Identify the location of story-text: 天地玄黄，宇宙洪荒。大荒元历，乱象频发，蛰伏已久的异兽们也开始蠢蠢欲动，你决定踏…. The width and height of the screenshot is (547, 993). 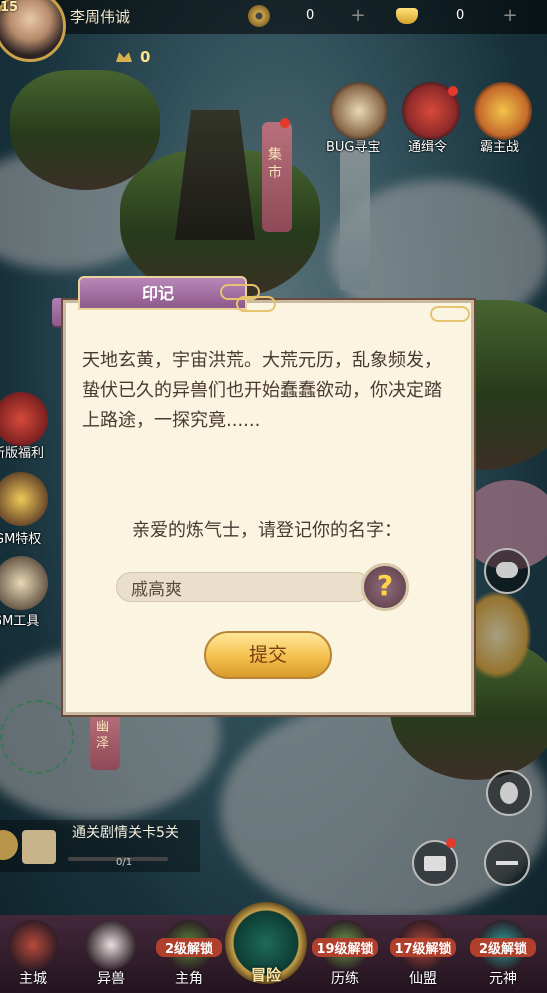
(262, 390).